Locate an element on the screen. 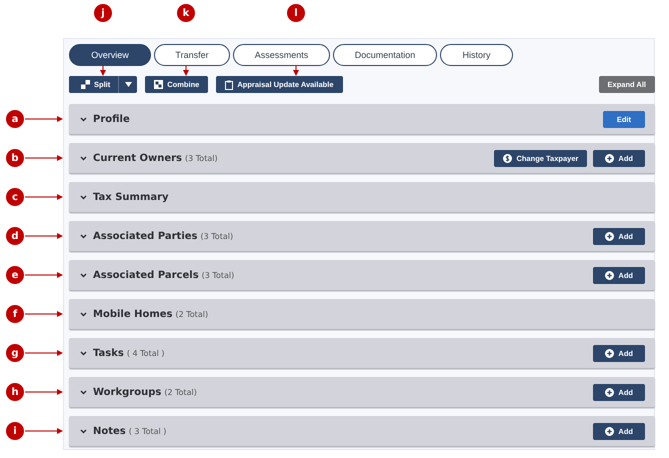  callout-marker: b is located at coordinates (15, 158).